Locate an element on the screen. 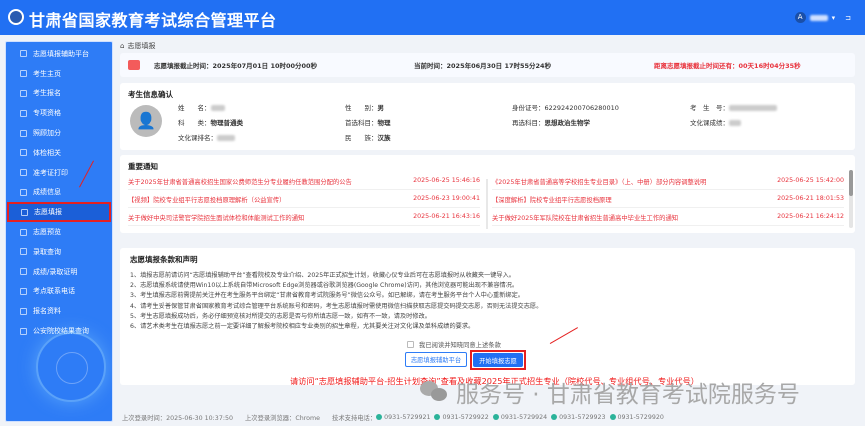 This screenshot has width=865, height=426. sidebar-item: 报名资料 is located at coordinates (59, 311).